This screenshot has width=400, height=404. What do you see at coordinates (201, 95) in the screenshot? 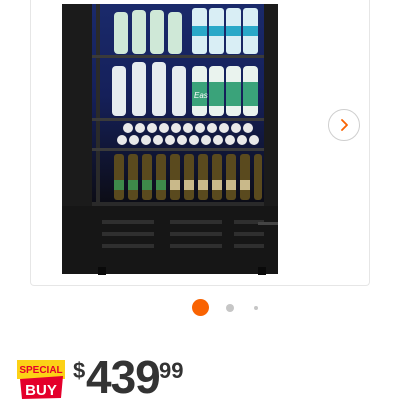
I see `can-brand-text: Eas` at bounding box center [201, 95].